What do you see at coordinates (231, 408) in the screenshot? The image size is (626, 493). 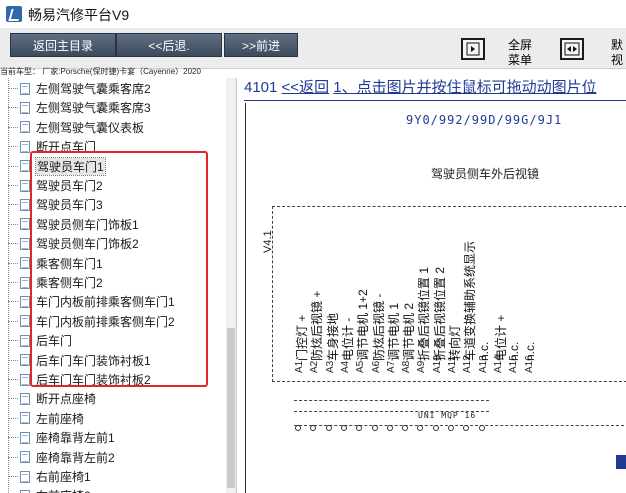 I see `tree-scroll-thumb` at bounding box center [231, 408].